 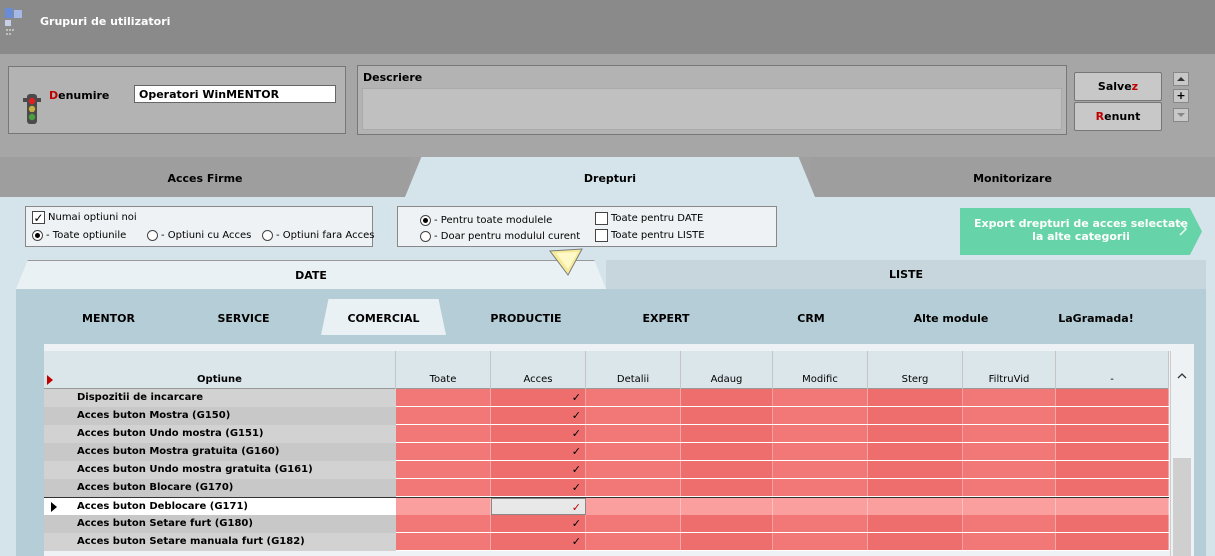 What do you see at coordinates (538, 370) in the screenshot?
I see `col-acces: Acces` at bounding box center [538, 370].